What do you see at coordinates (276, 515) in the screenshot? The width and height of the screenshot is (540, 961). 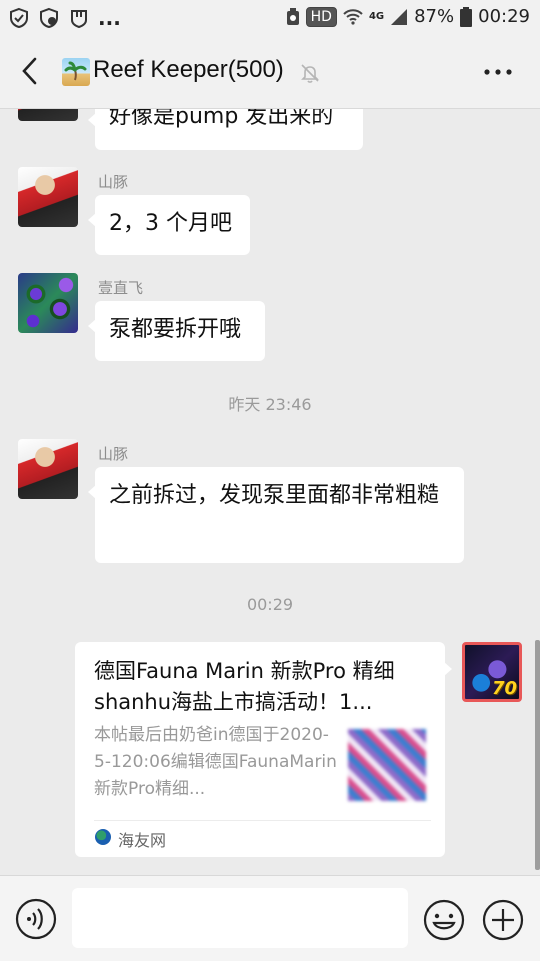 I see `message-bubble: 之前拆过，发现泵里面都非常粗糙` at bounding box center [276, 515].